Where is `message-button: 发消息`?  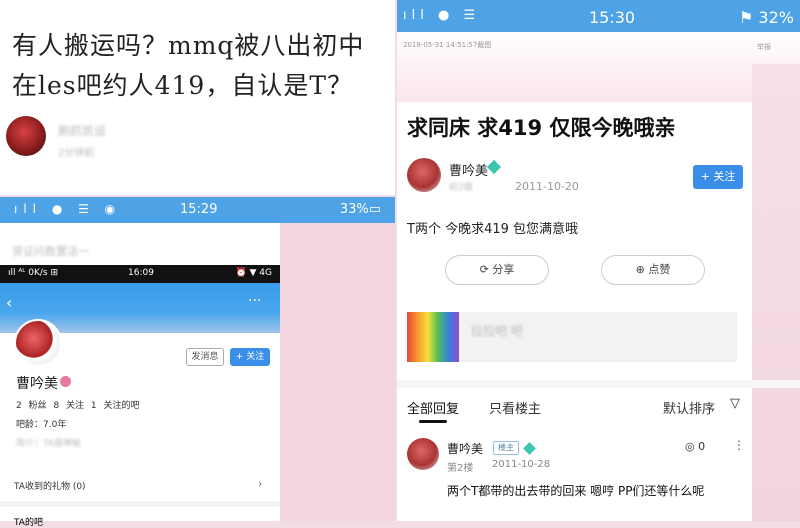
message-button: 发消息 is located at coordinates (205, 357).